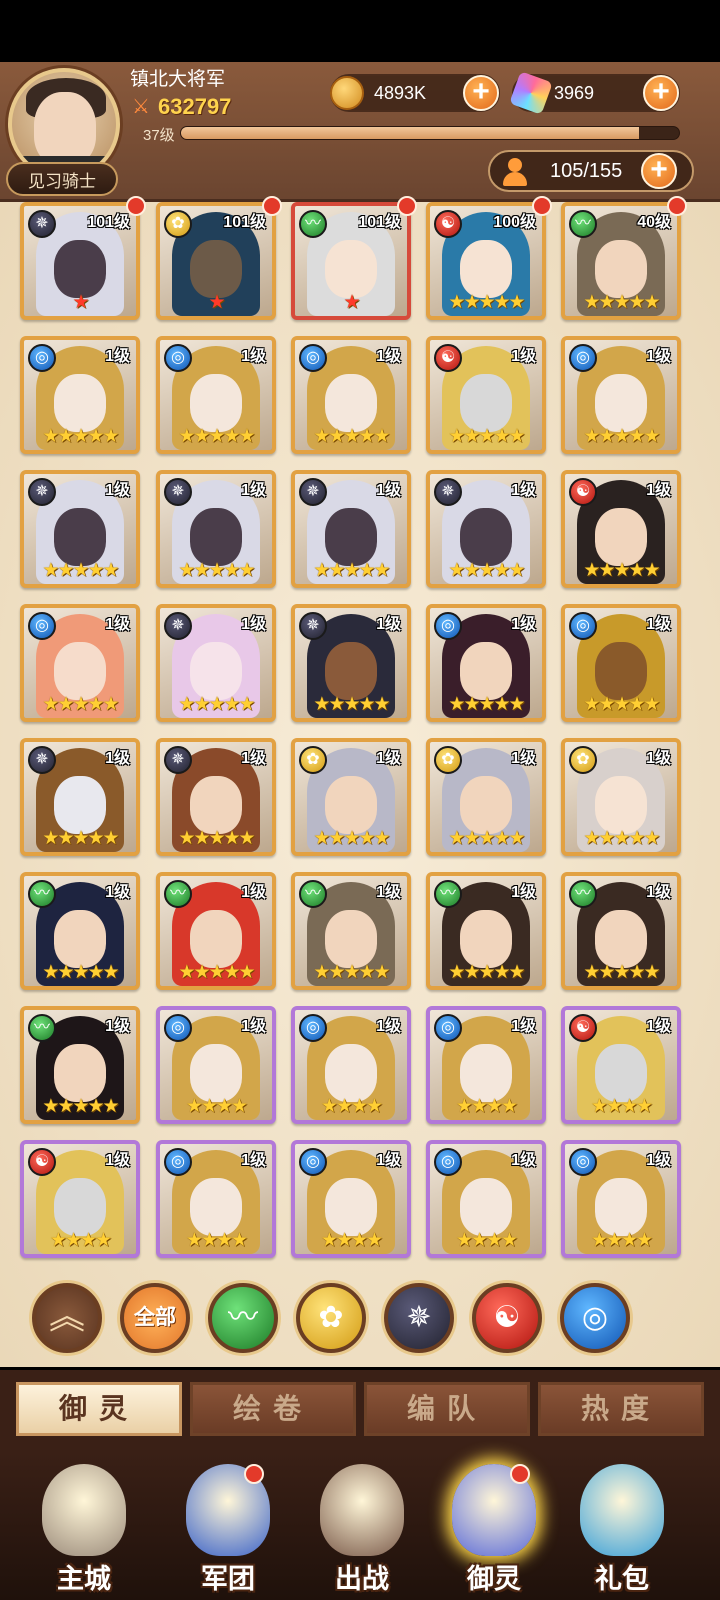  I want to click on add-gems-button: +, so click(661, 93).